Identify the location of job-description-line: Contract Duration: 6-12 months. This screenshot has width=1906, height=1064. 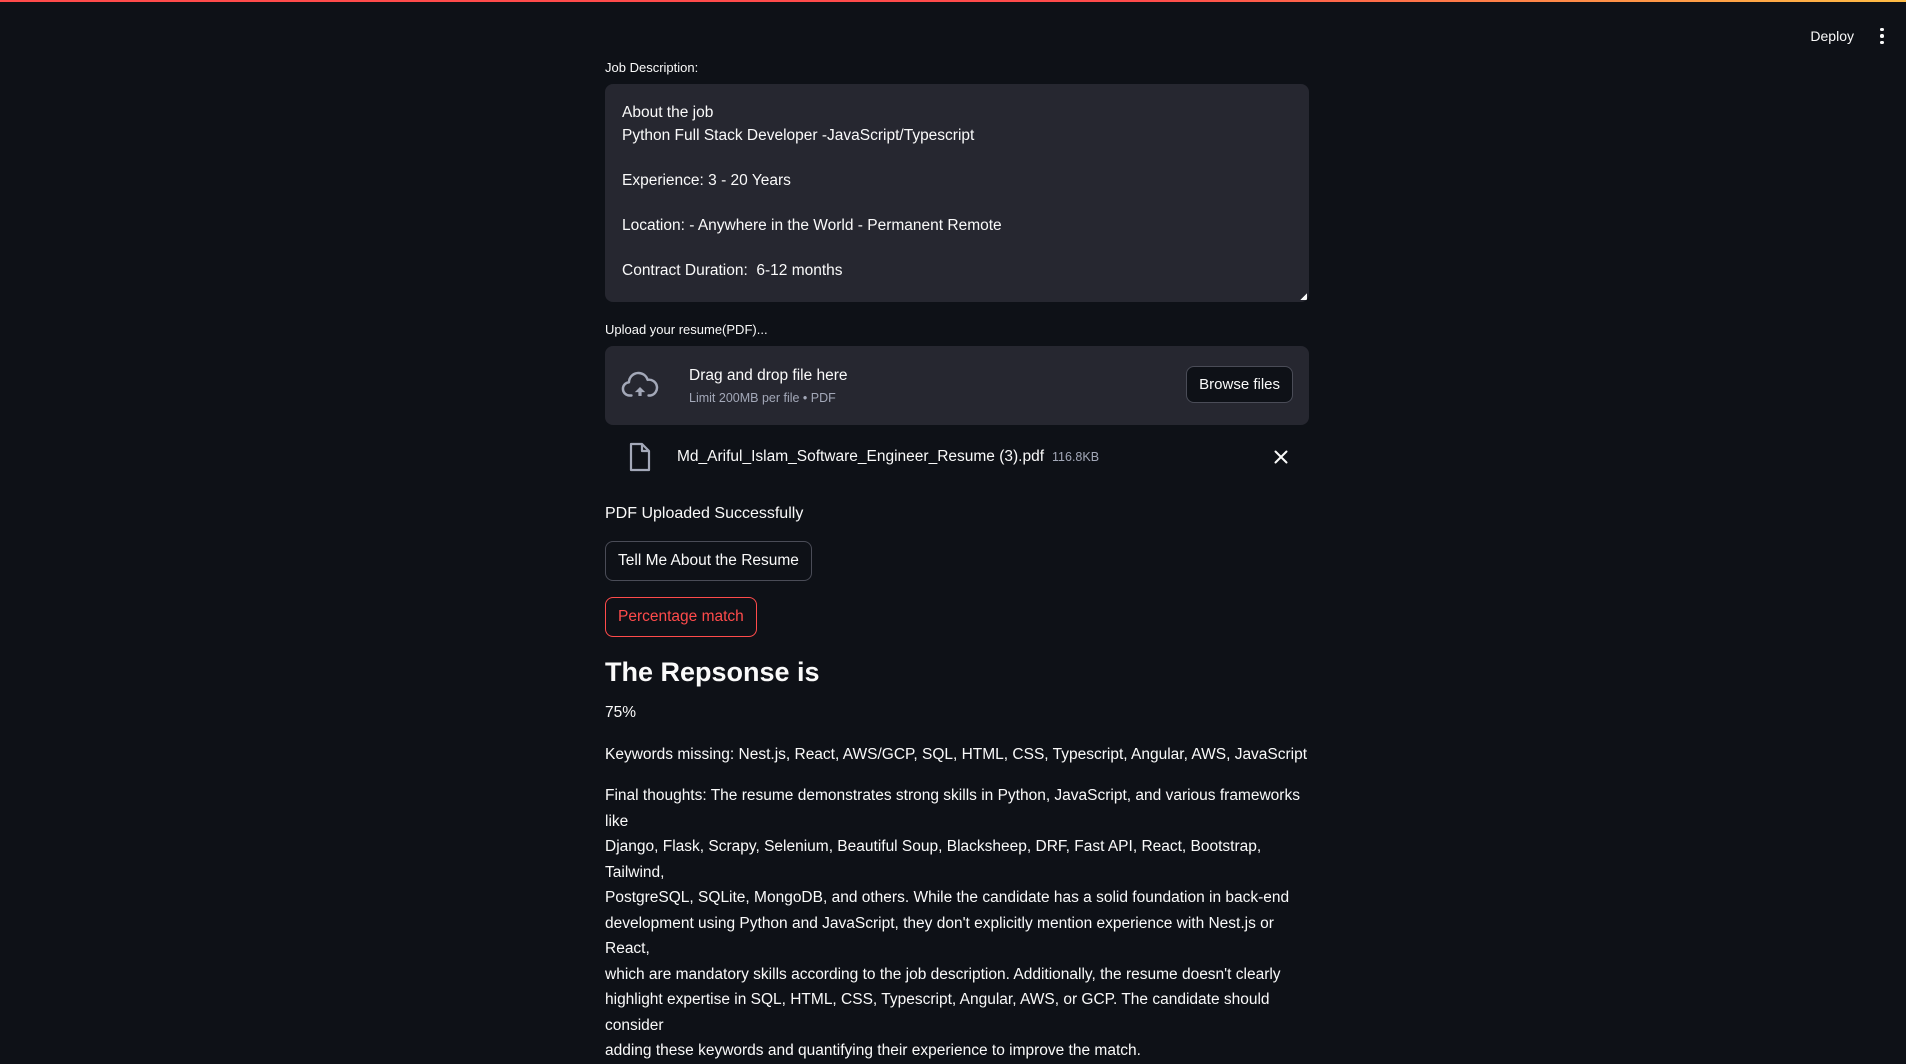
(732, 270).